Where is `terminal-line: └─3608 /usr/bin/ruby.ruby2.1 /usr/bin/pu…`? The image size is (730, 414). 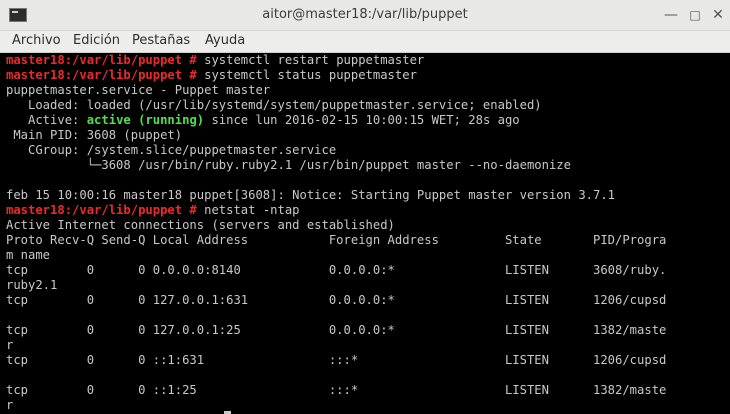 terminal-line: └─3608 /usr/bin/ruby.ruby2.1 /usr/bin/pu… is located at coordinates (336, 165).